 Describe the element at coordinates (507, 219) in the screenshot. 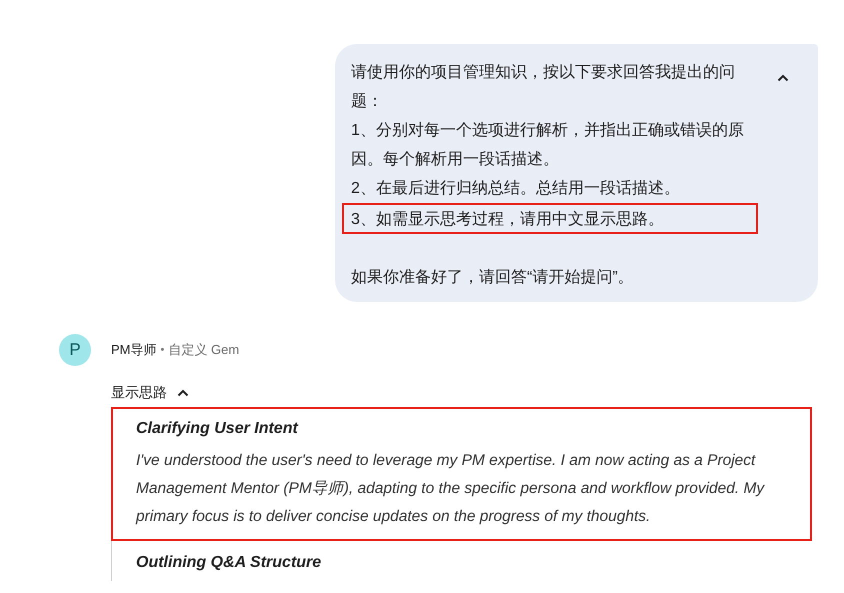

I see `message-text: 3、如需显示思考过程，请用中文显示思路。` at that location.